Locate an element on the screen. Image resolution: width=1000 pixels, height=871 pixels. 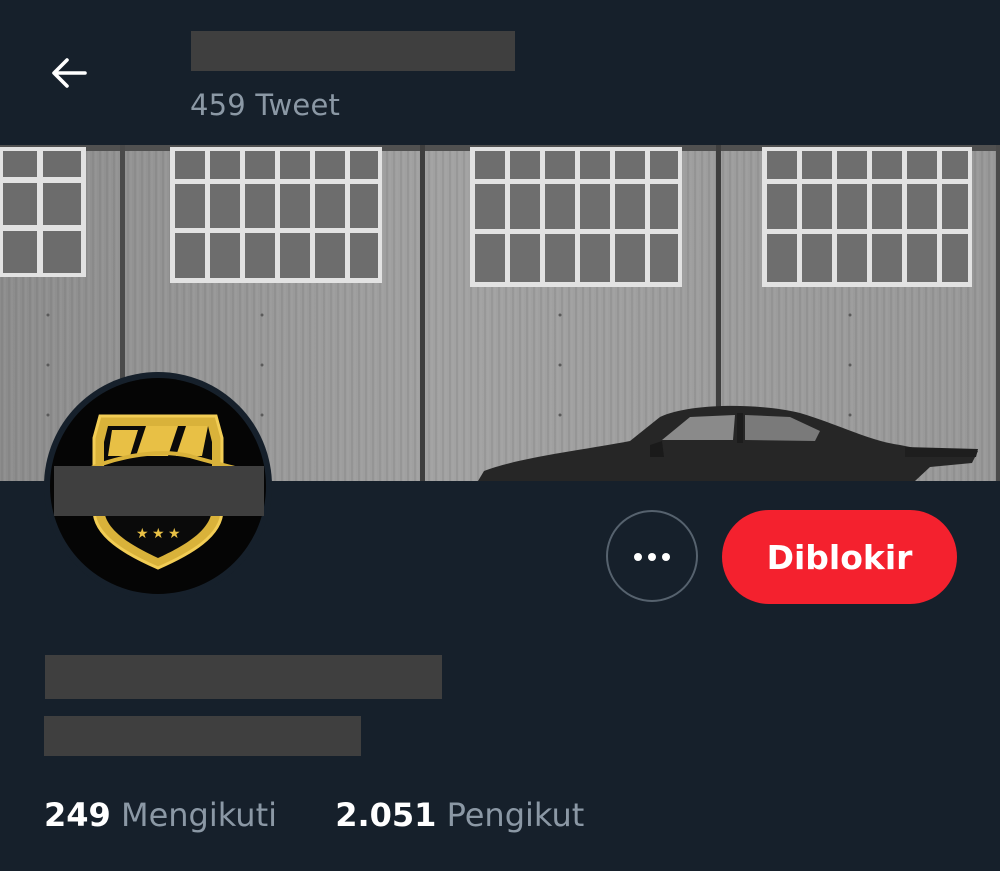
back-button is located at coordinates (69, 75).